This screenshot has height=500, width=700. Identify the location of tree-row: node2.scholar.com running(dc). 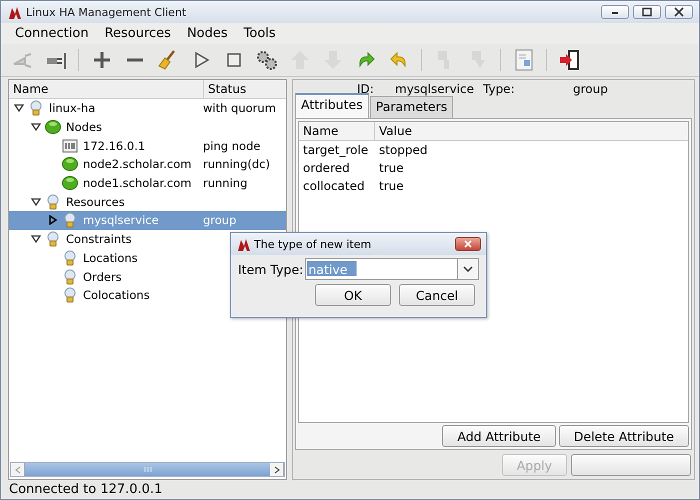
(147, 164).